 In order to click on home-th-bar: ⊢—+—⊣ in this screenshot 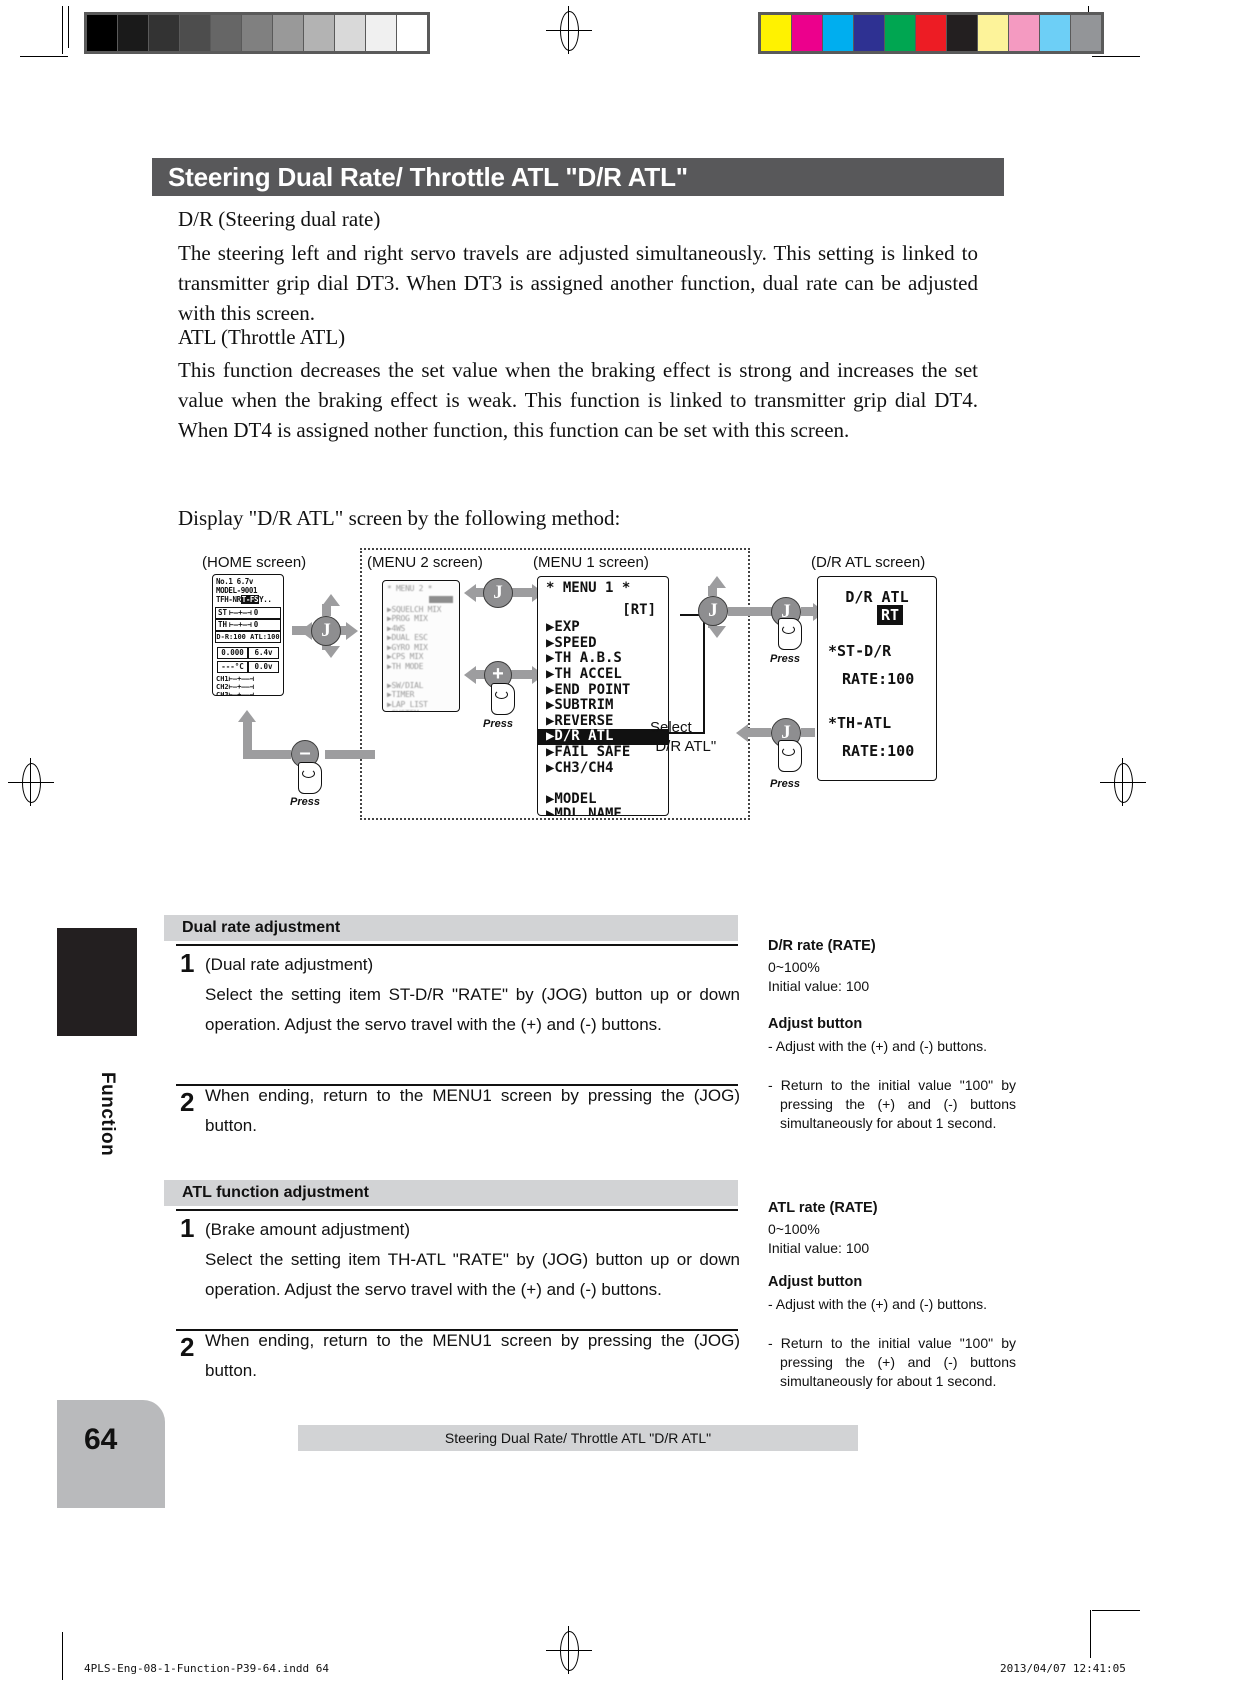, I will do `click(240, 624)`.